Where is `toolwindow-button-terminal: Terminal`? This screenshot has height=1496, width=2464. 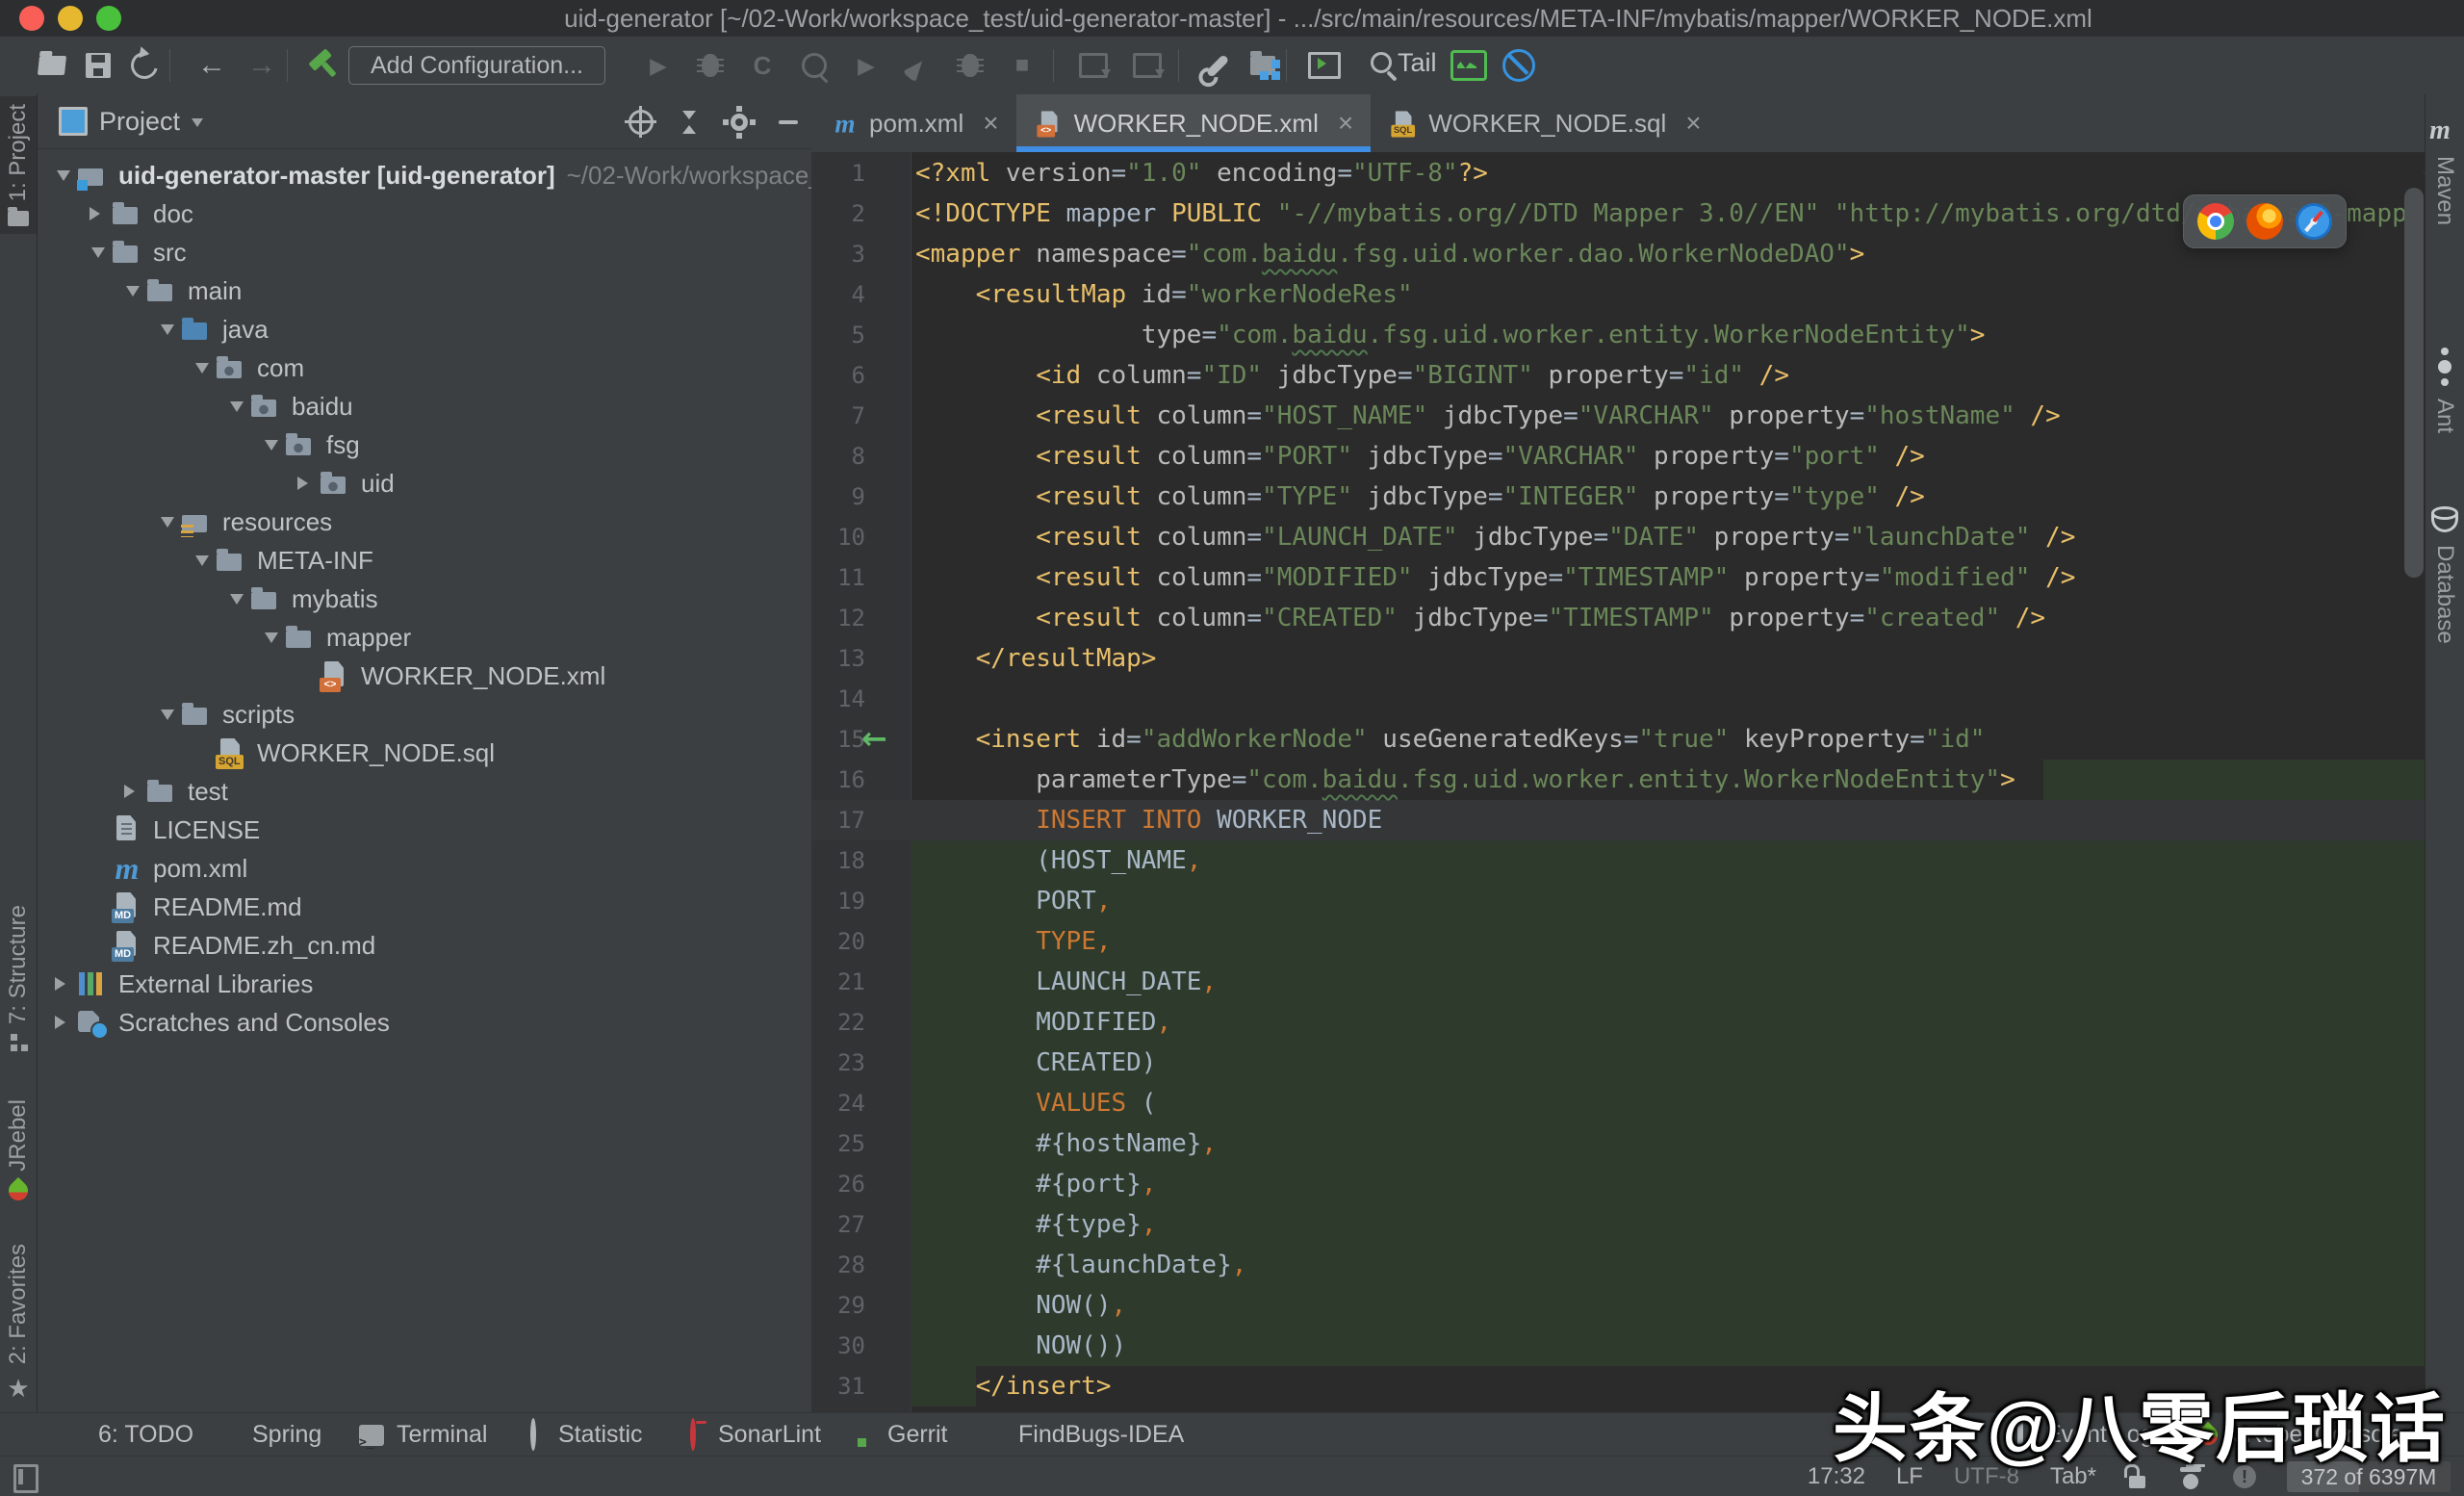 toolwindow-button-terminal: Terminal is located at coordinates (422, 1435).